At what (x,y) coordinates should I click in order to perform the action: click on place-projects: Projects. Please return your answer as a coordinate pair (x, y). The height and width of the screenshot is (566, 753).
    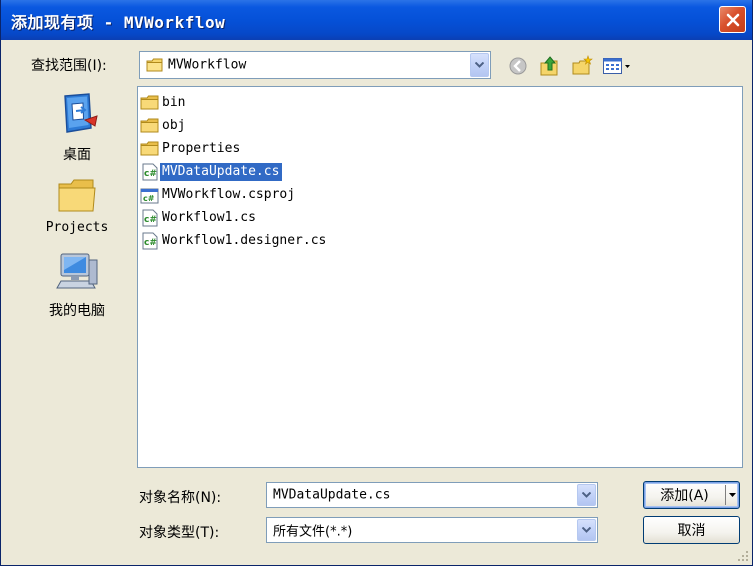
    Looking at the image, I should click on (77, 206).